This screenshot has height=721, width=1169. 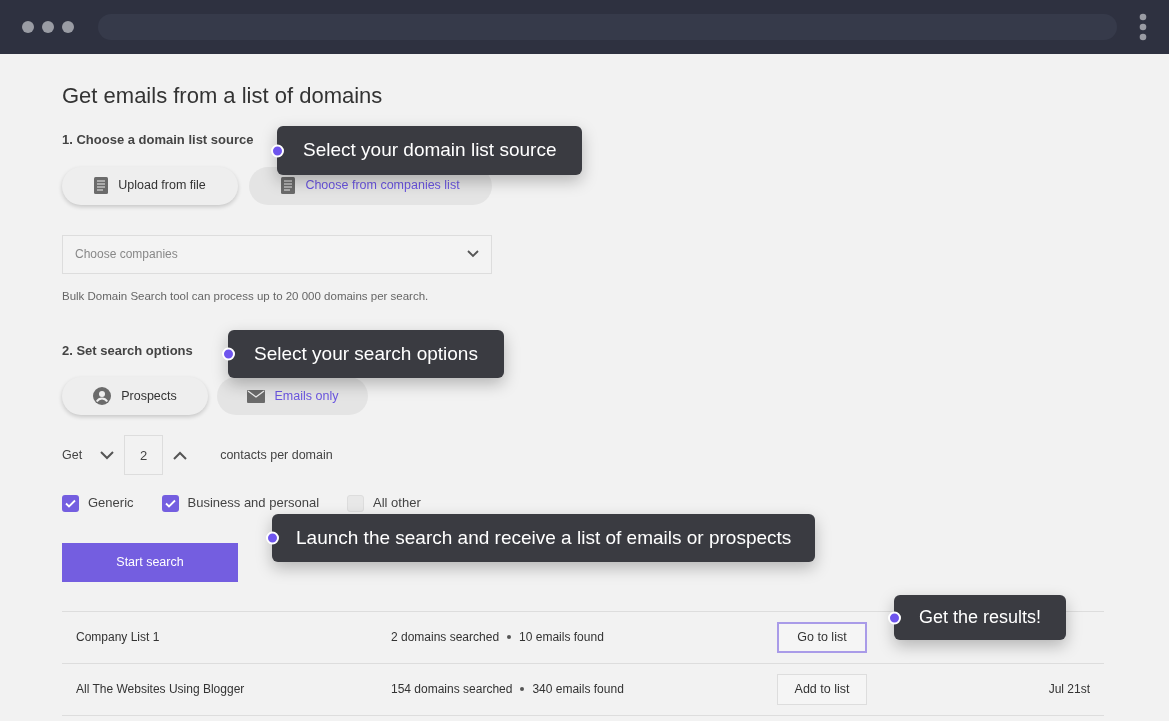 What do you see at coordinates (822, 637) in the screenshot?
I see `list-action-button: Go to list` at bounding box center [822, 637].